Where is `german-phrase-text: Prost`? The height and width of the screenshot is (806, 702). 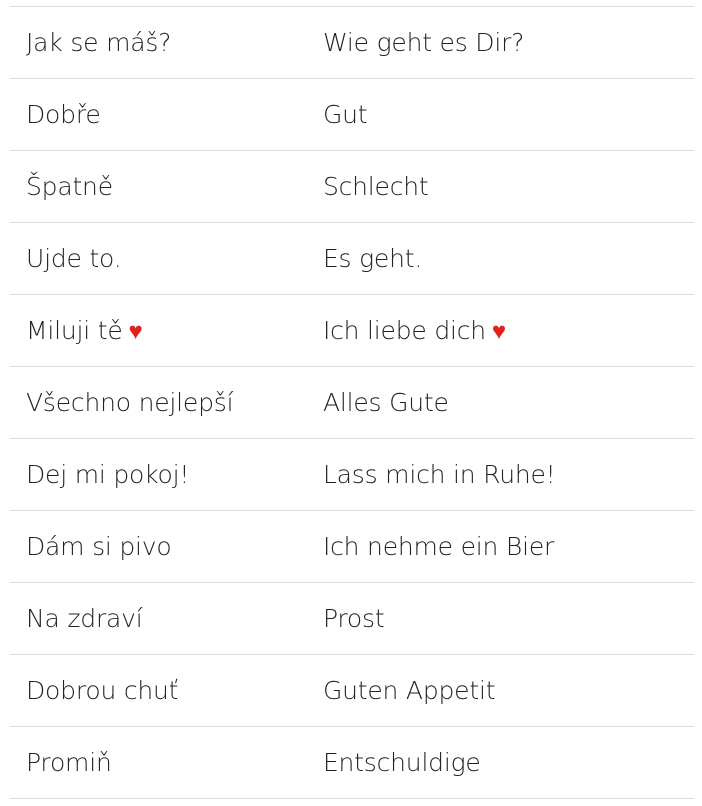
german-phrase-text: Prost is located at coordinates (353, 618).